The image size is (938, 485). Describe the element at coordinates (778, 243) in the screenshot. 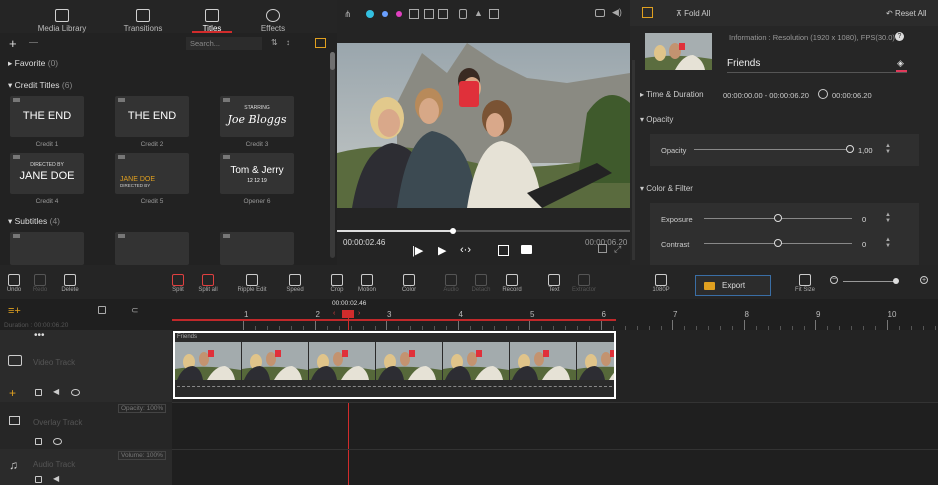

I see `contrast-slider-handle` at that location.